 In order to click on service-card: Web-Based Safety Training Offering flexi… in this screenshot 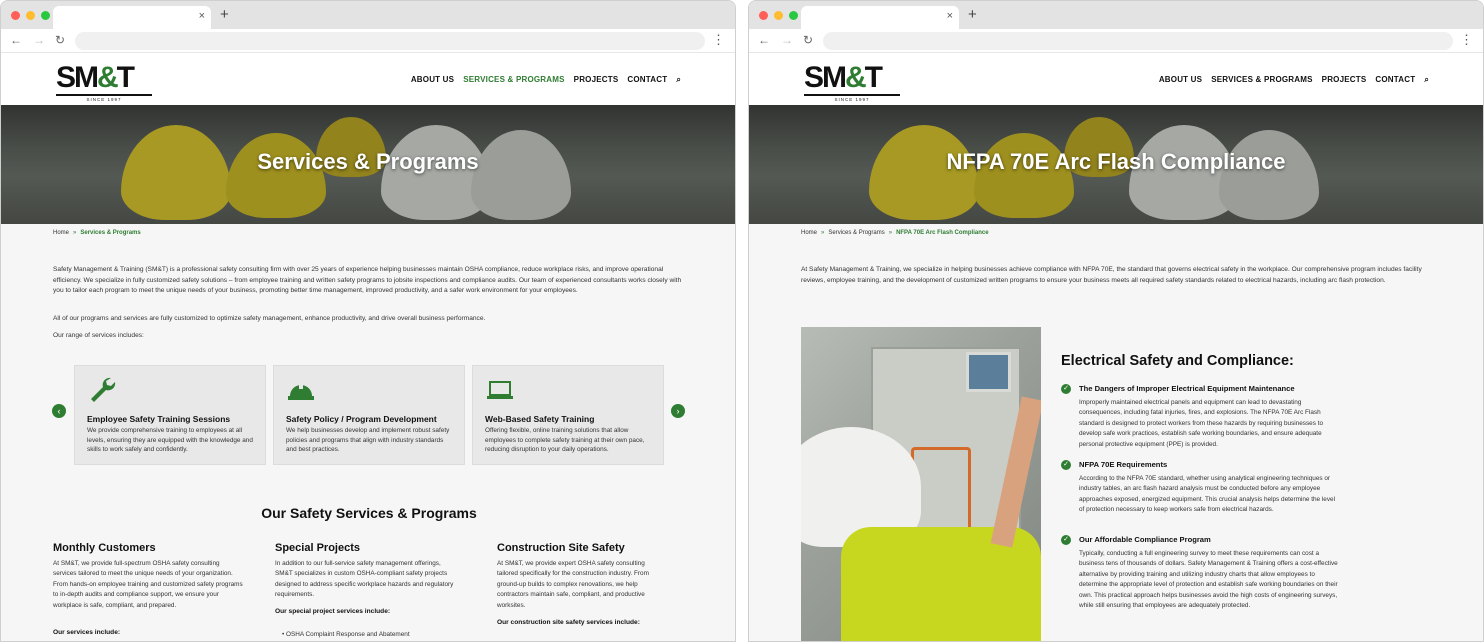, I will do `click(568, 415)`.